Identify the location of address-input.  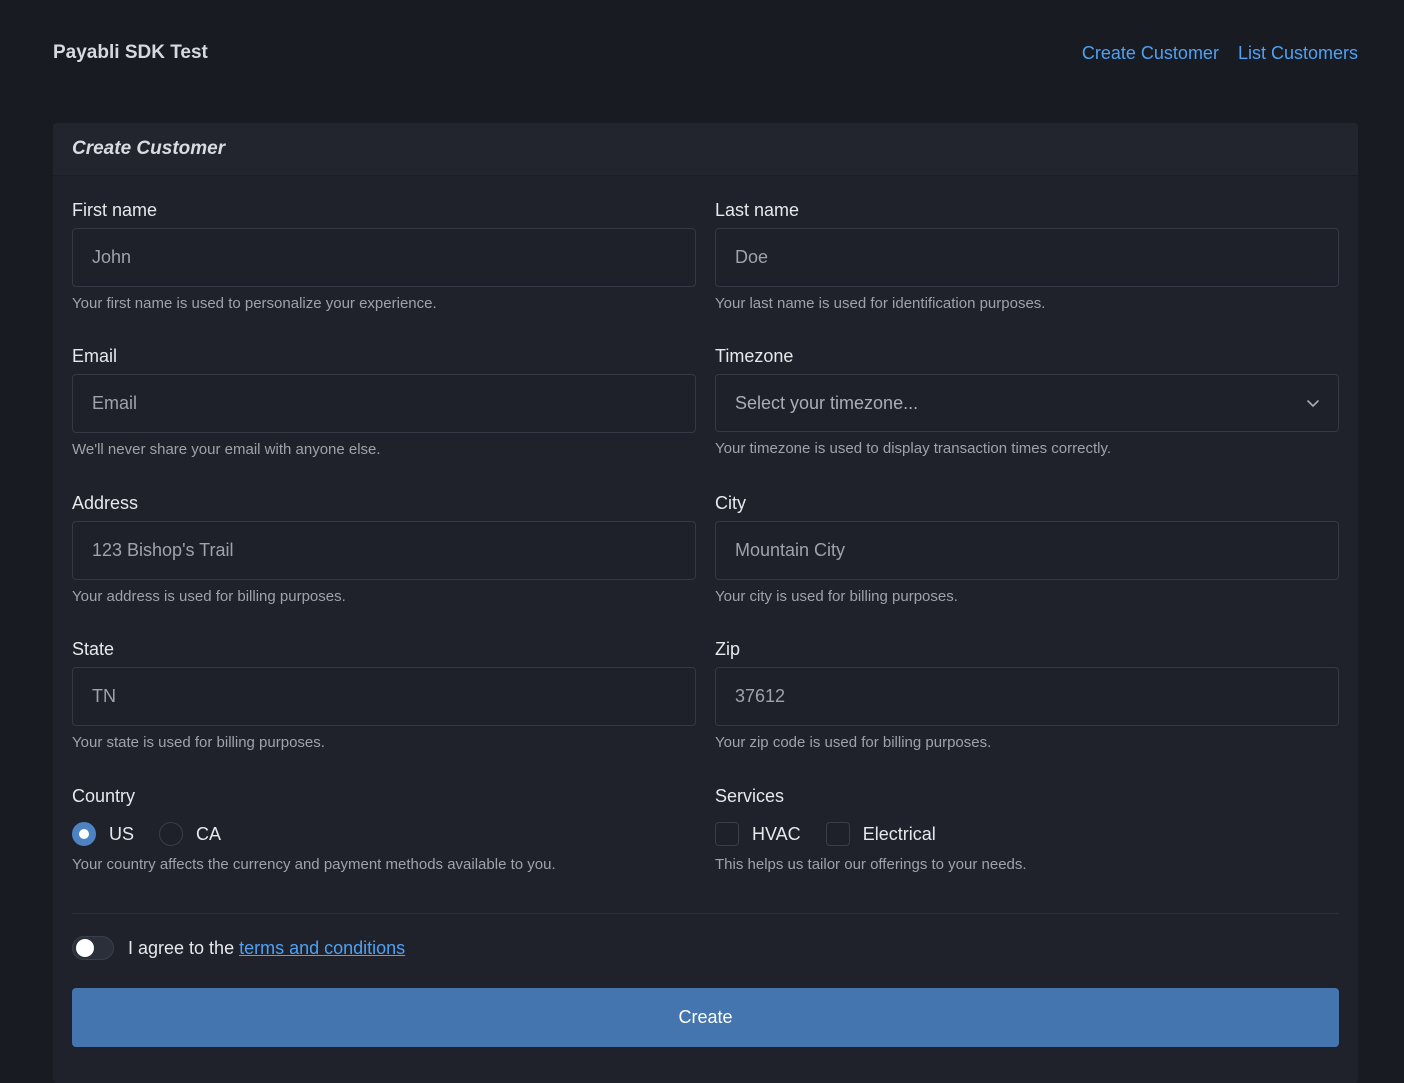
(384, 550).